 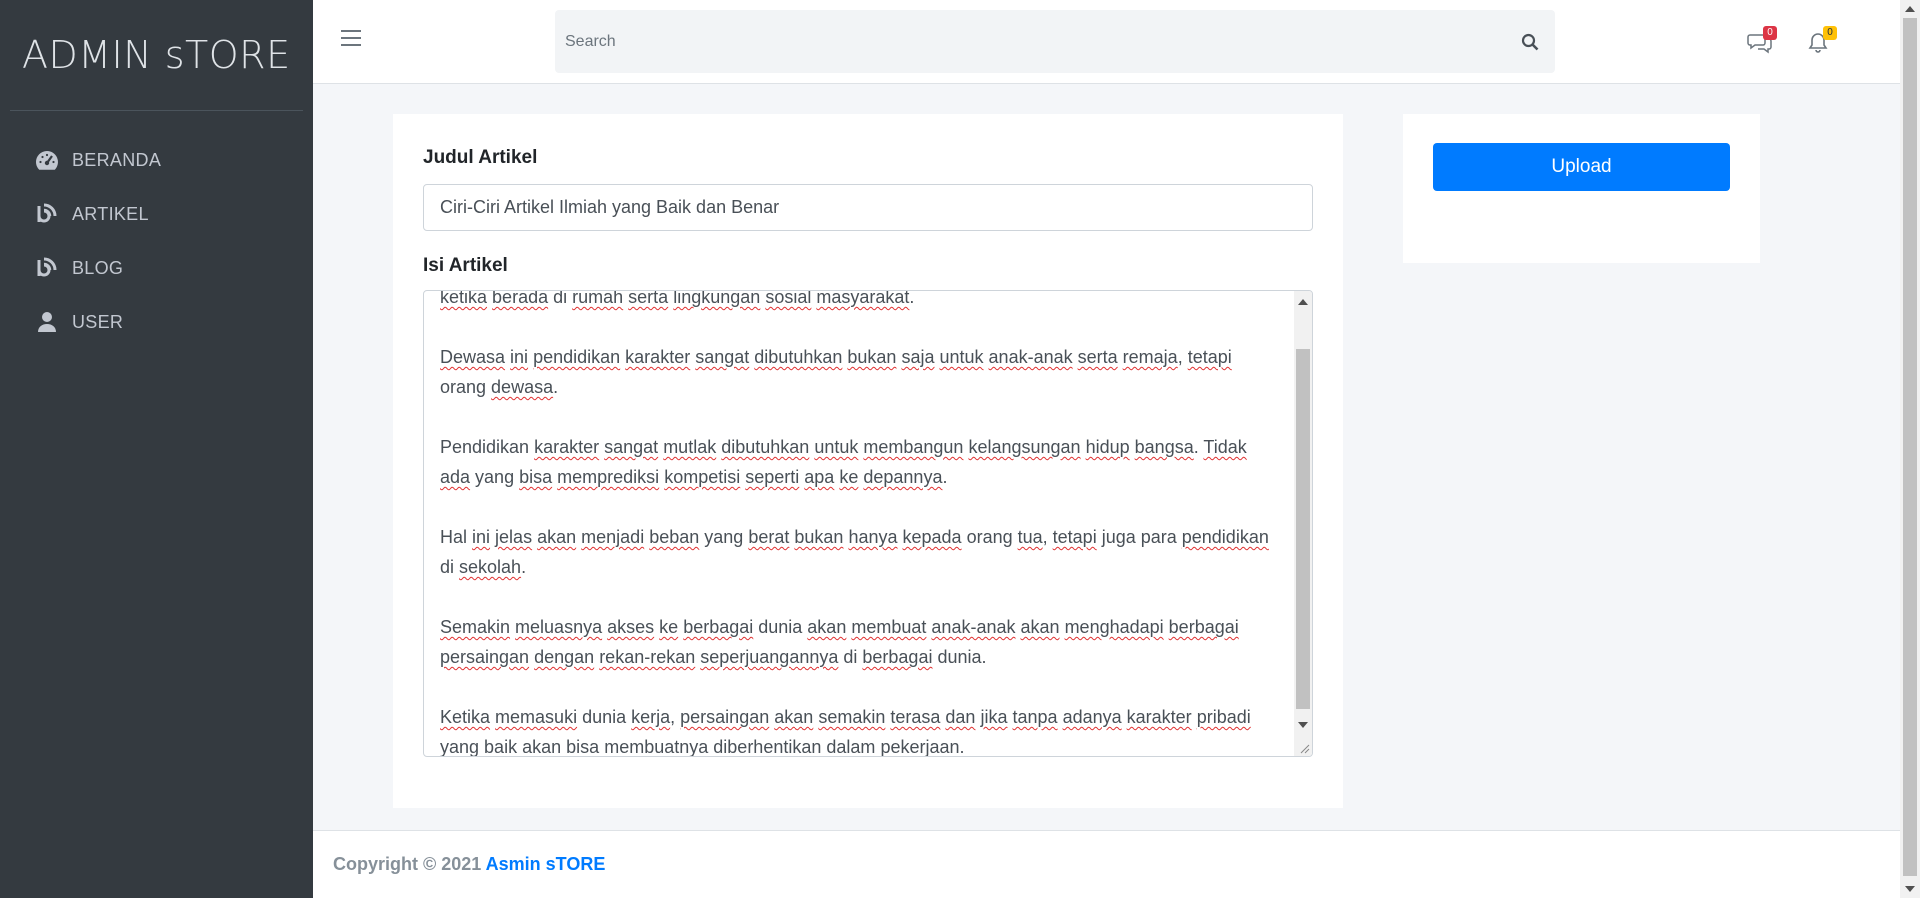 What do you see at coordinates (1762, 40) in the screenshot?
I see `messages-button: 0` at bounding box center [1762, 40].